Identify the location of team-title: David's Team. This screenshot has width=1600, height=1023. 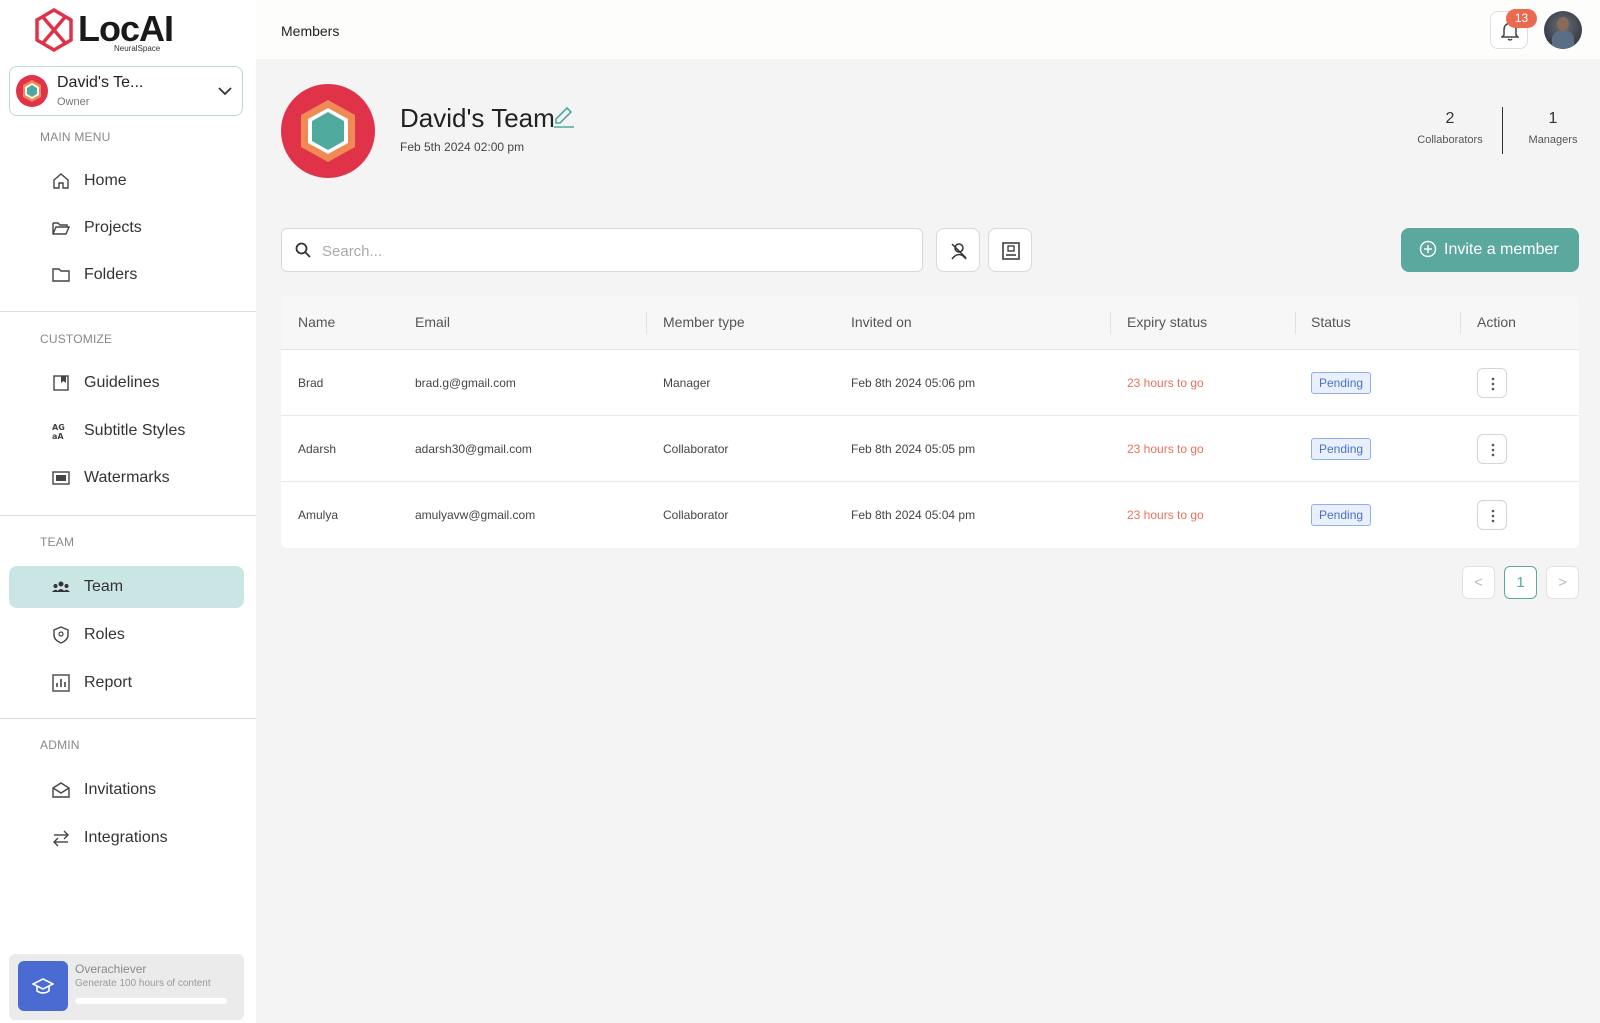
(477, 118).